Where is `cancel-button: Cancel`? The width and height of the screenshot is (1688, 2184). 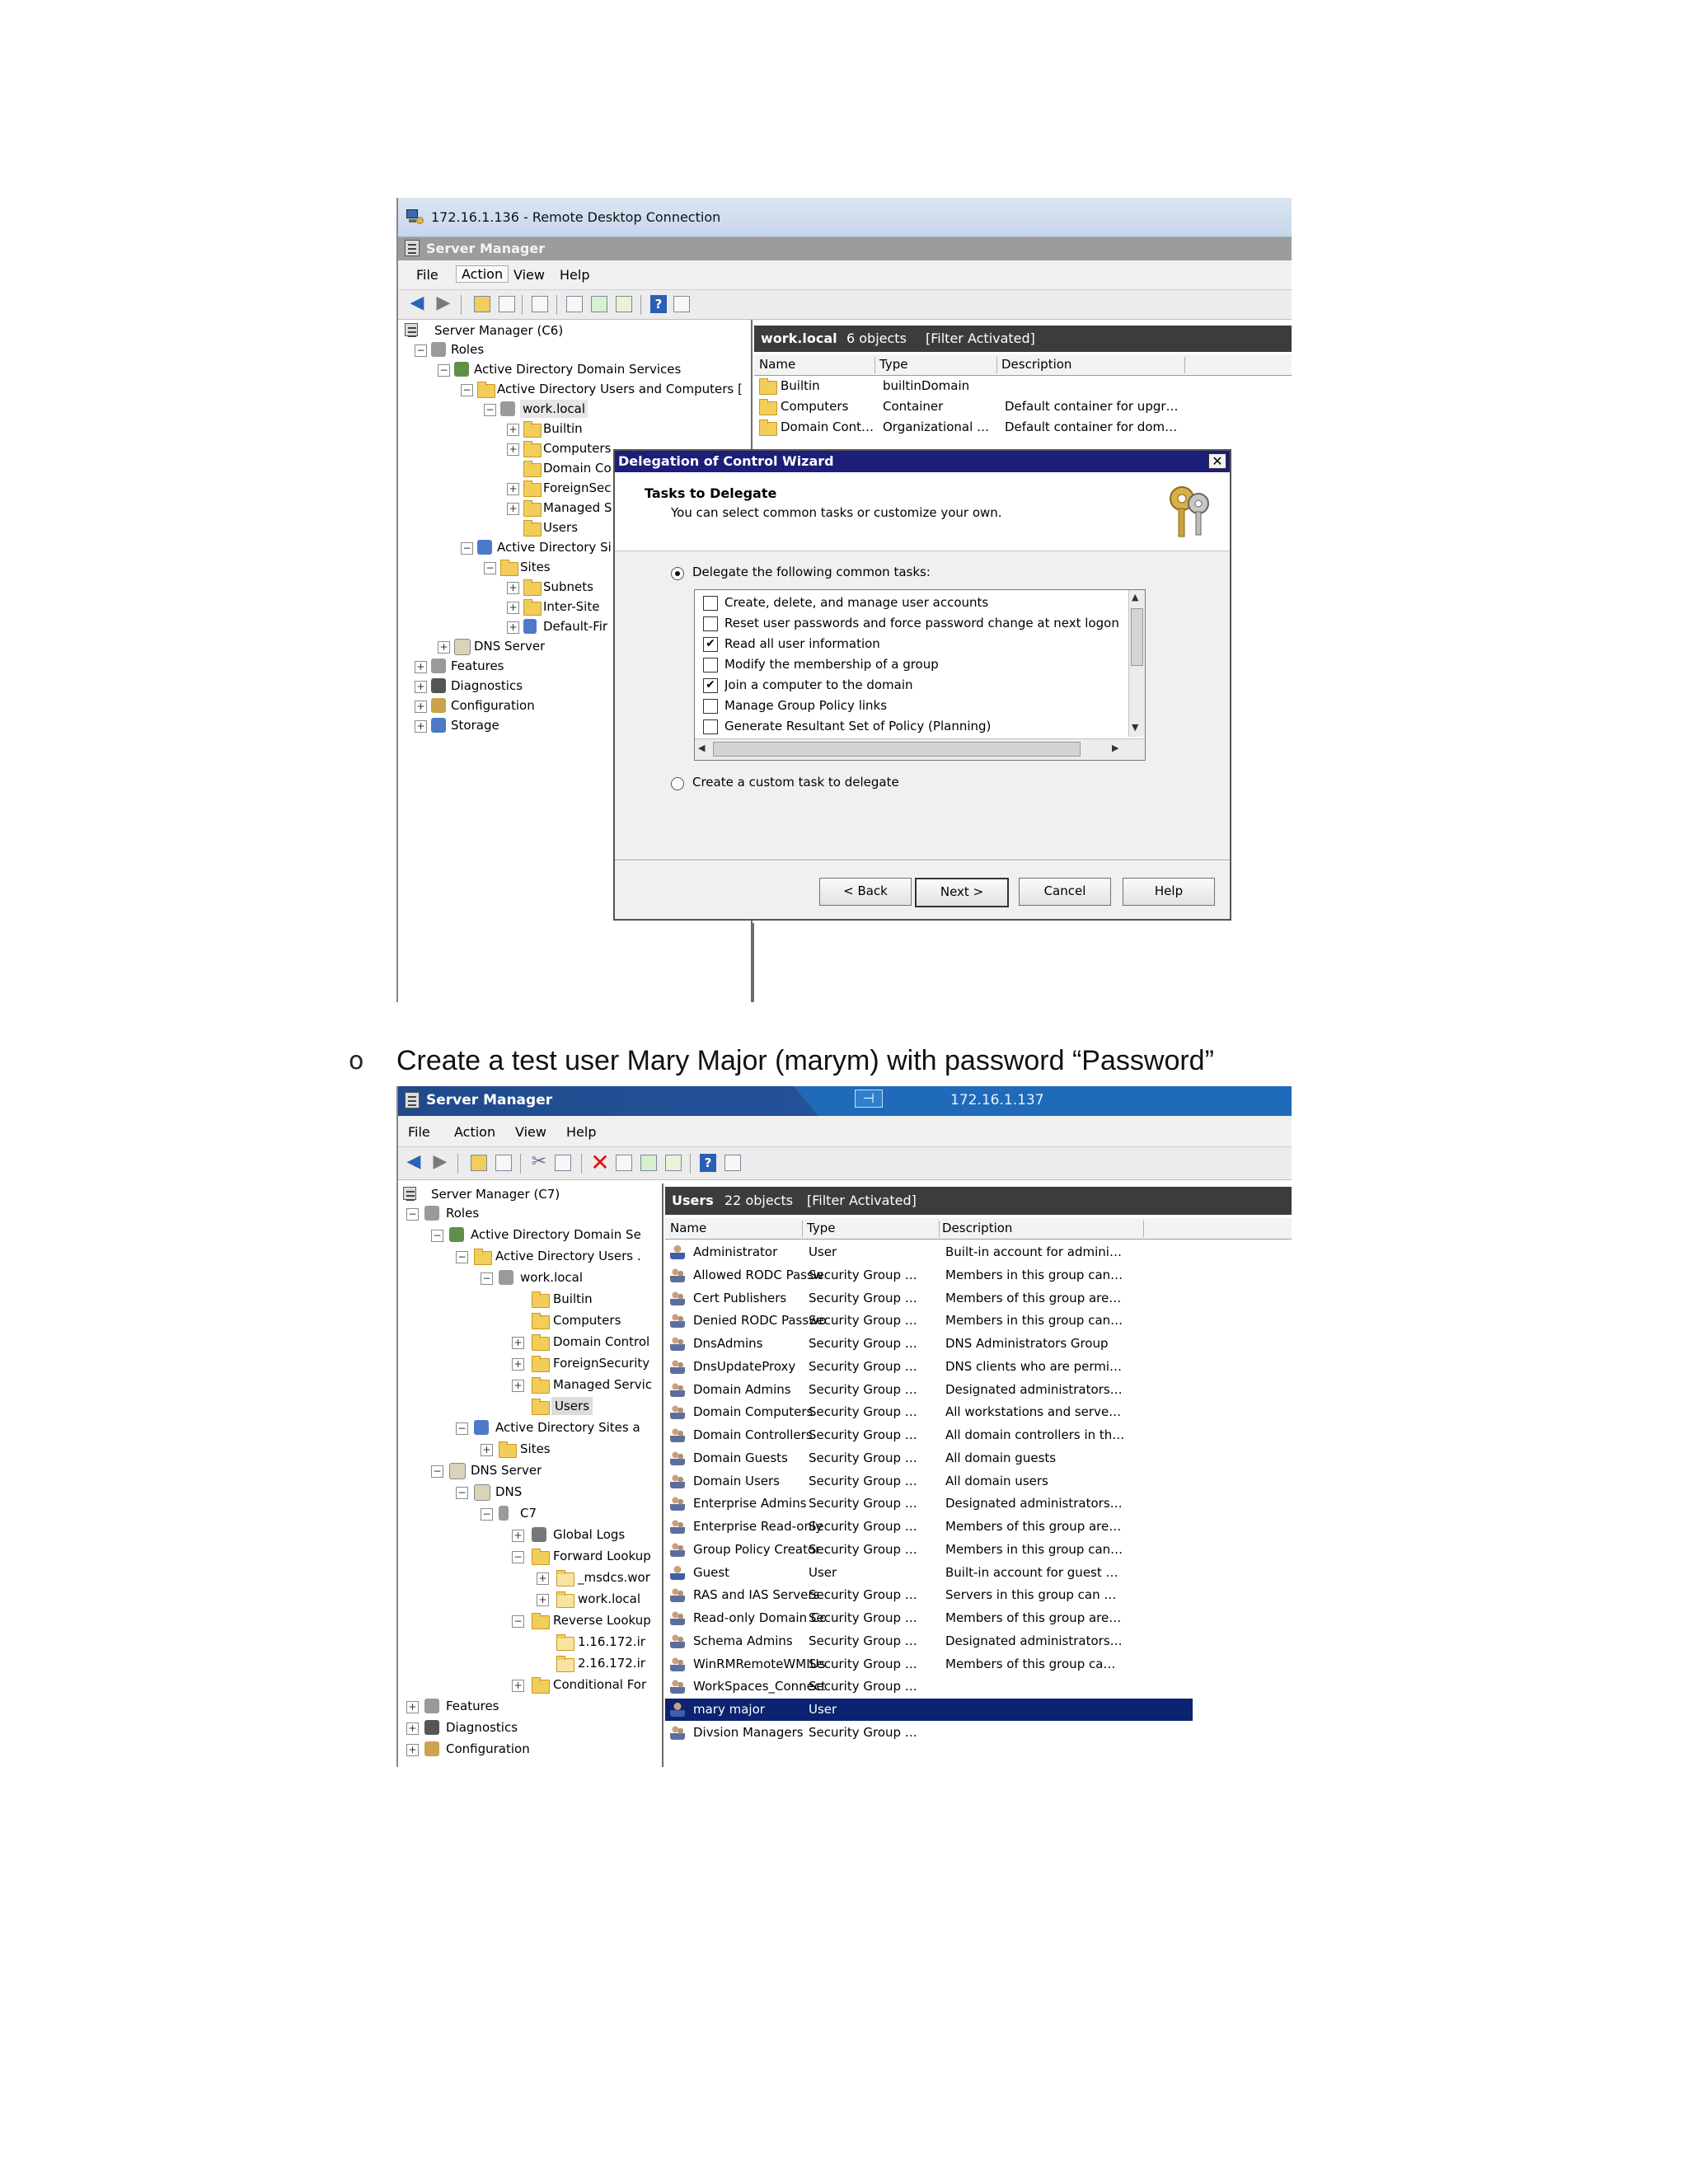 cancel-button: Cancel is located at coordinates (1065, 892).